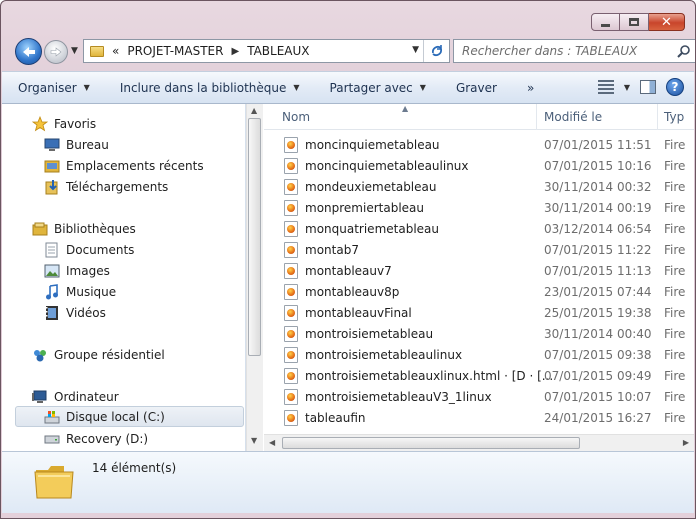 The width and height of the screenshot is (696, 519). Describe the element at coordinates (129, 416) in the screenshot. I see `nav-local-disk-c: Disque local (C:)` at that location.